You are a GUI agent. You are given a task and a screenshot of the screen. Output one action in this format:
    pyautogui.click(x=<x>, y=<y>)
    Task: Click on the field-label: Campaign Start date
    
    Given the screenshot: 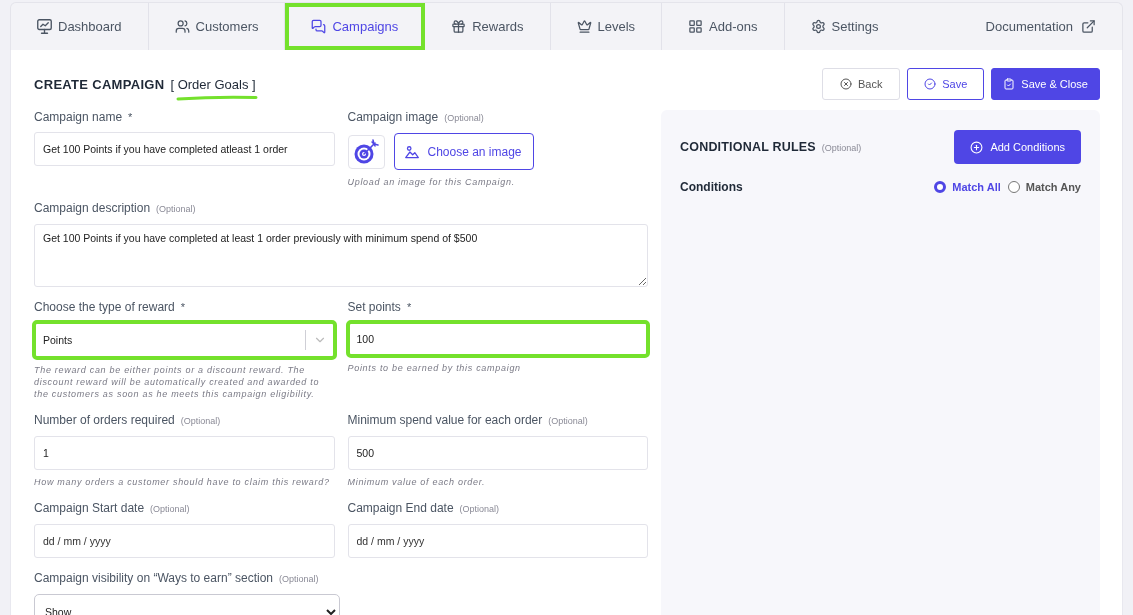 What is the action you would take?
    pyautogui.click(x=89, y=508)
    